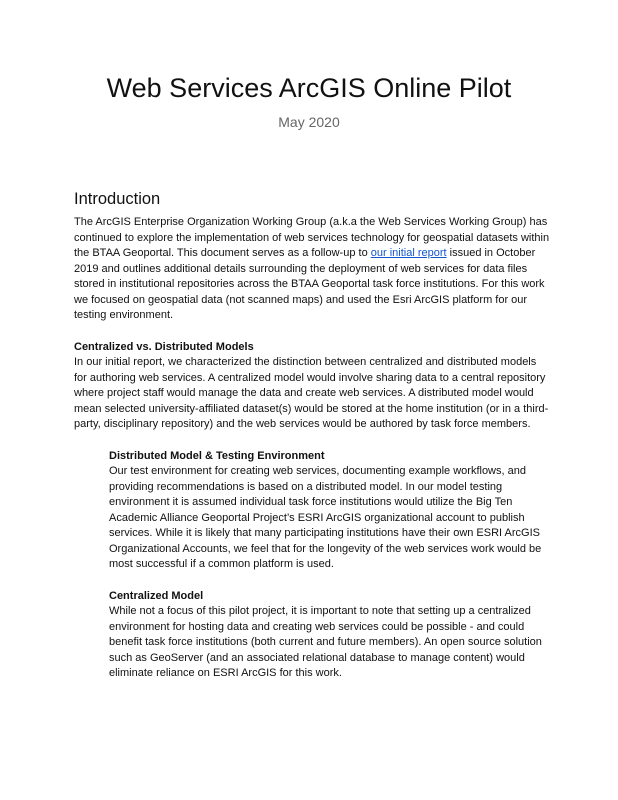 The height and width of the screenshot is (800, 618). What do you see at coordinates (156, 595) in the screenshot?
I see `section-heading-centralized-model: Centralized Model` at bounding box center [156, 595].